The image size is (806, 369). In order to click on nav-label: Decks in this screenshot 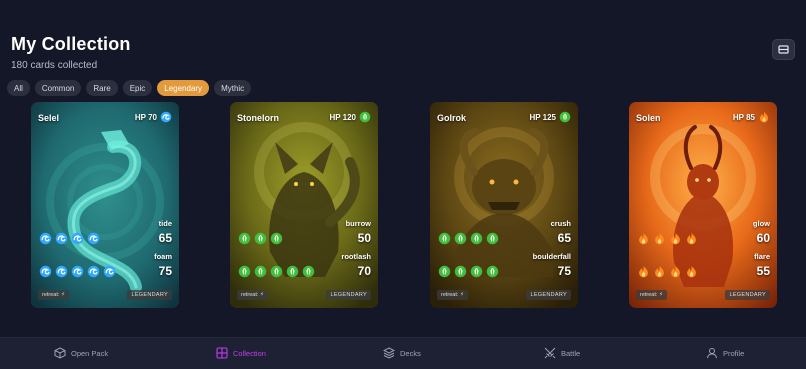, I will do `click(410, 353)`.